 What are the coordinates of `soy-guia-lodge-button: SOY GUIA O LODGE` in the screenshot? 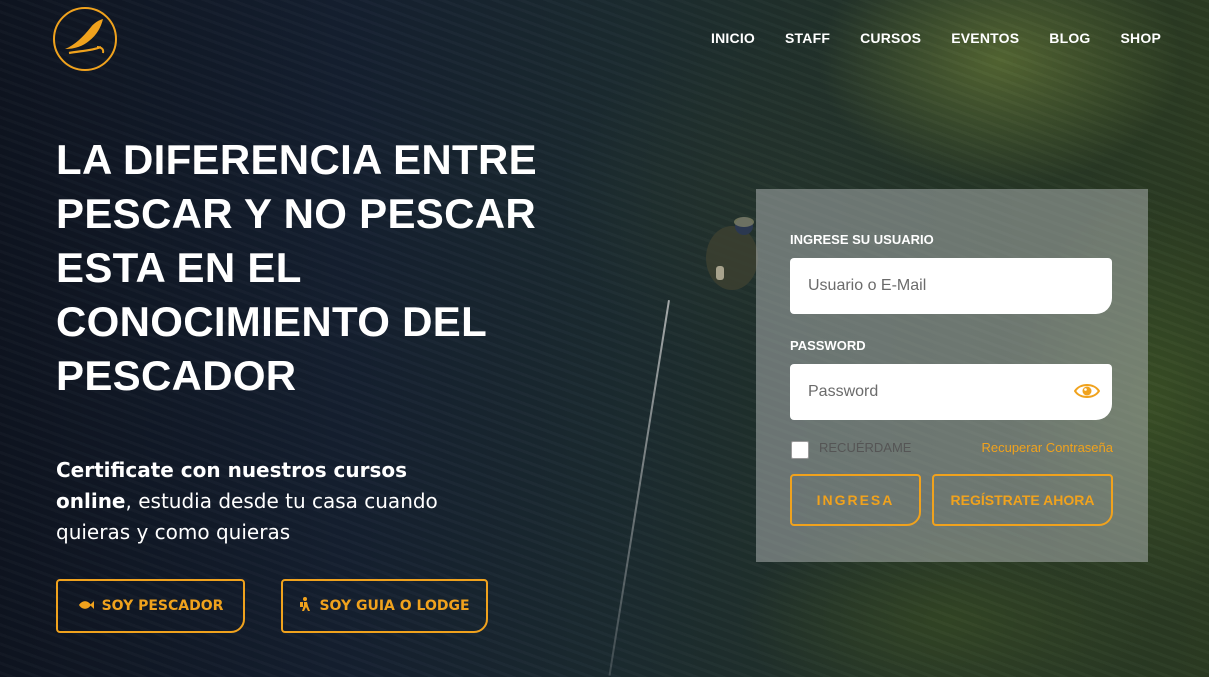 It's located at (384, 606).